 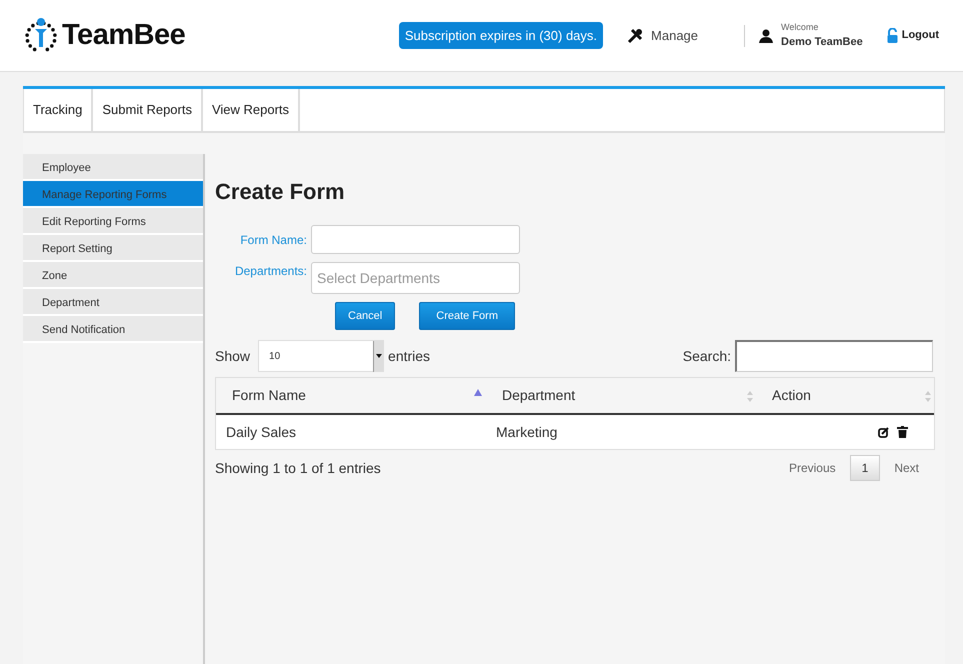 I want to click on sidebar-item: Edit Reporting Forms, so click(x=113, y=221).